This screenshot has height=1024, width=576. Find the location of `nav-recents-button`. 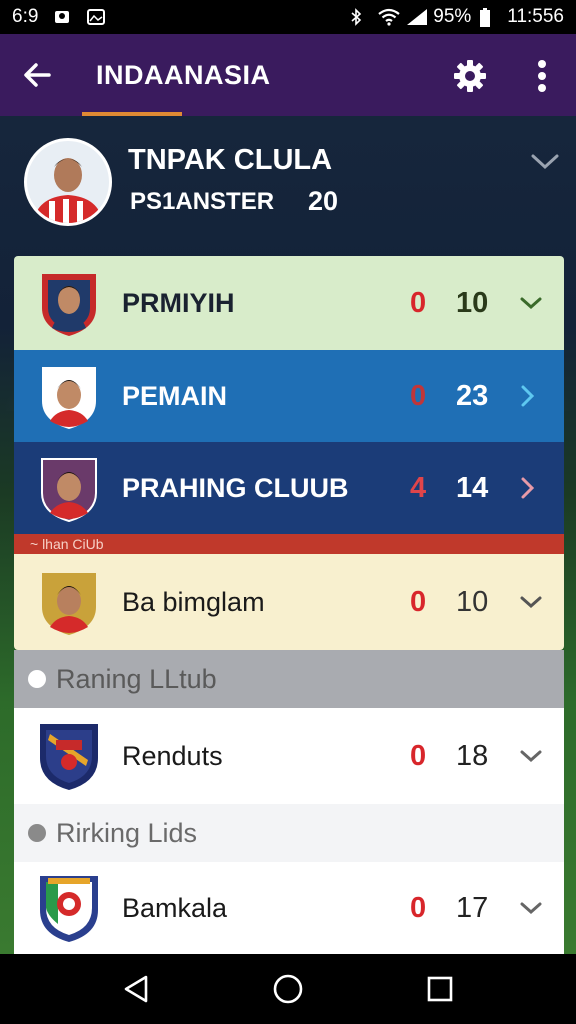

nav-recents-button is located at coordinates (440, 989).